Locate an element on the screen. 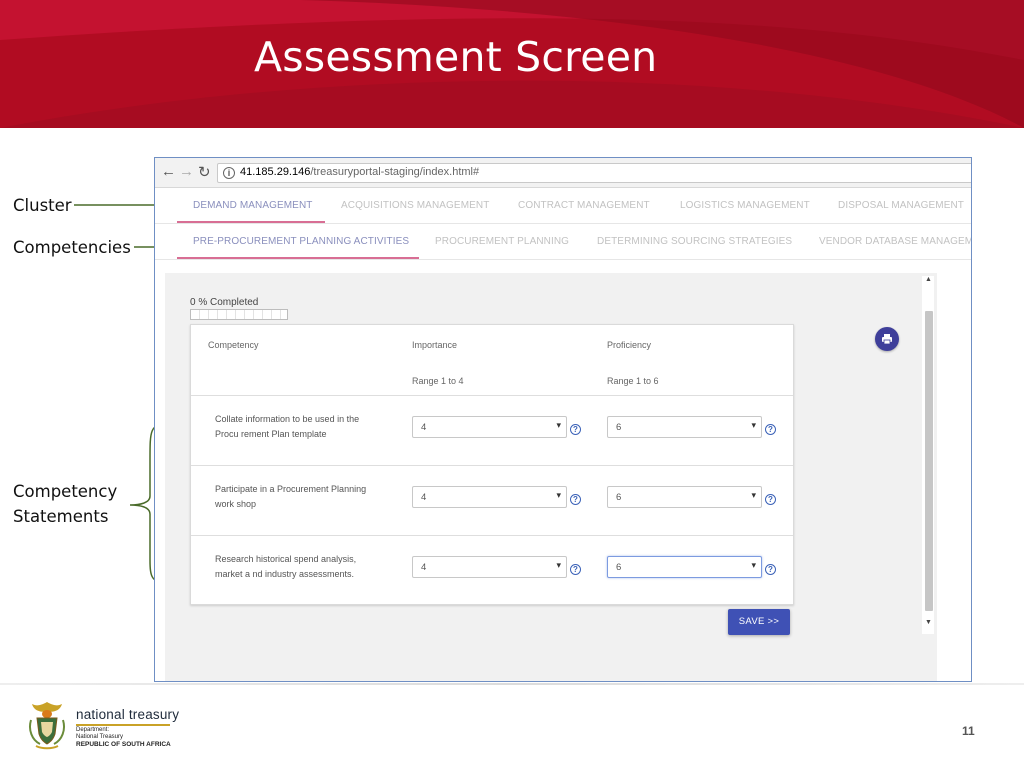 Image resolution: width=1024 pixels, height=768 pixels. cluster-annotation: Cluster is located at coordinates (42, 205).